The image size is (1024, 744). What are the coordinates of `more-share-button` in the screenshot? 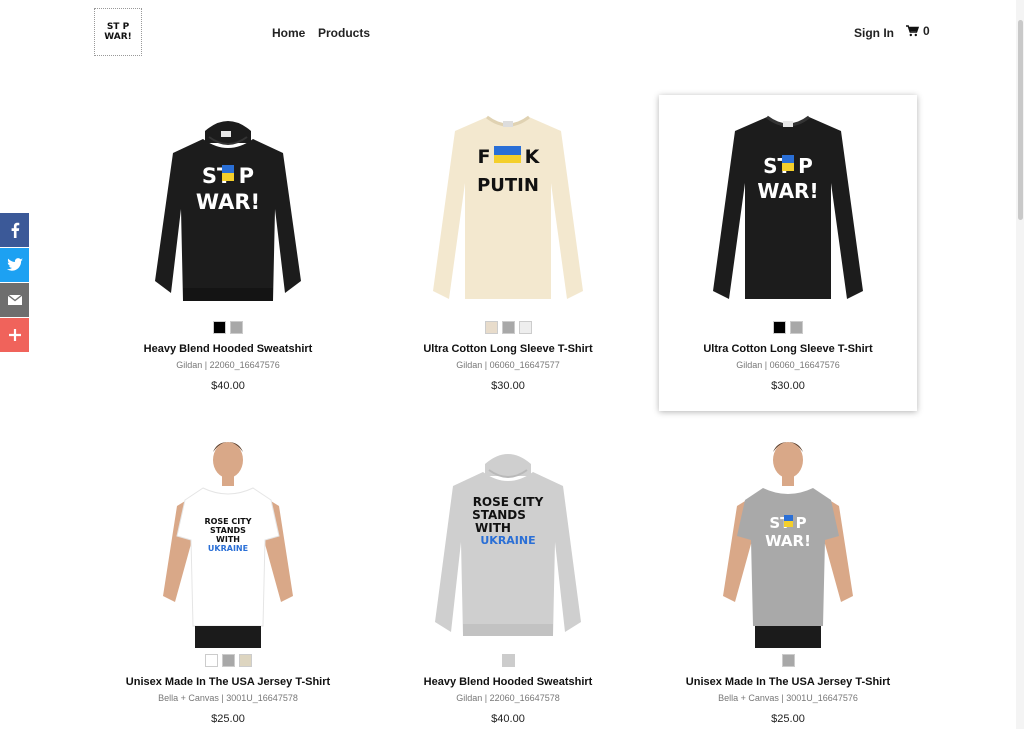 It's located at (14, 335).